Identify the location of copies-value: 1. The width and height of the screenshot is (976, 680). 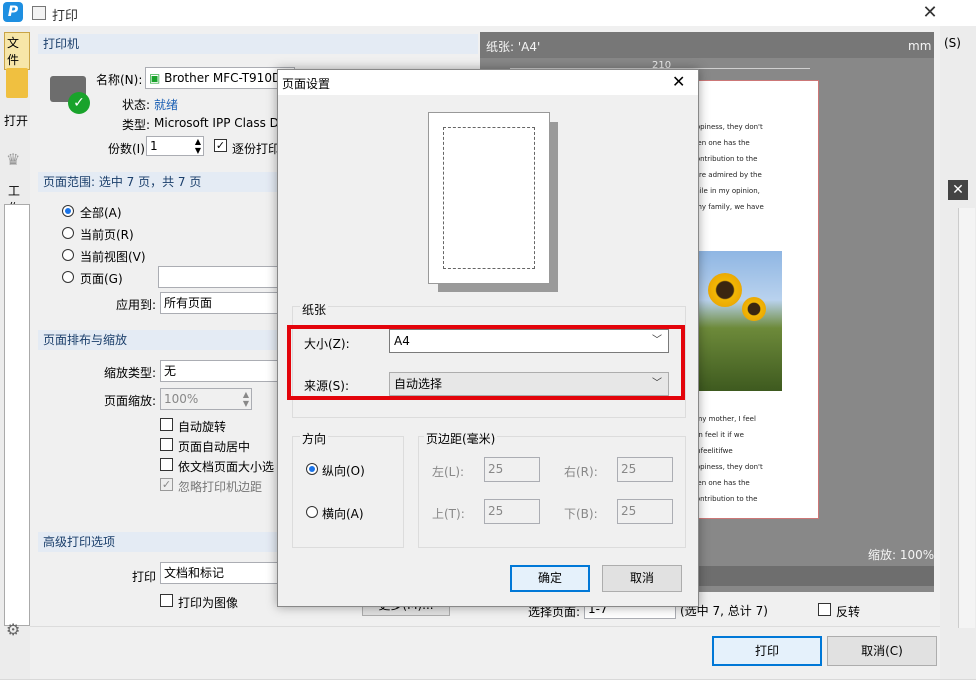
(154, 146).